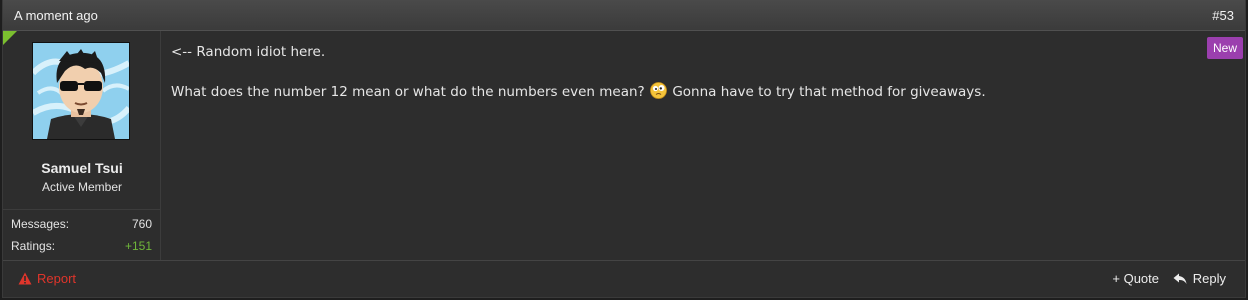  I want to click on stat-ratings-label: Ratings:, so click(33, 246).